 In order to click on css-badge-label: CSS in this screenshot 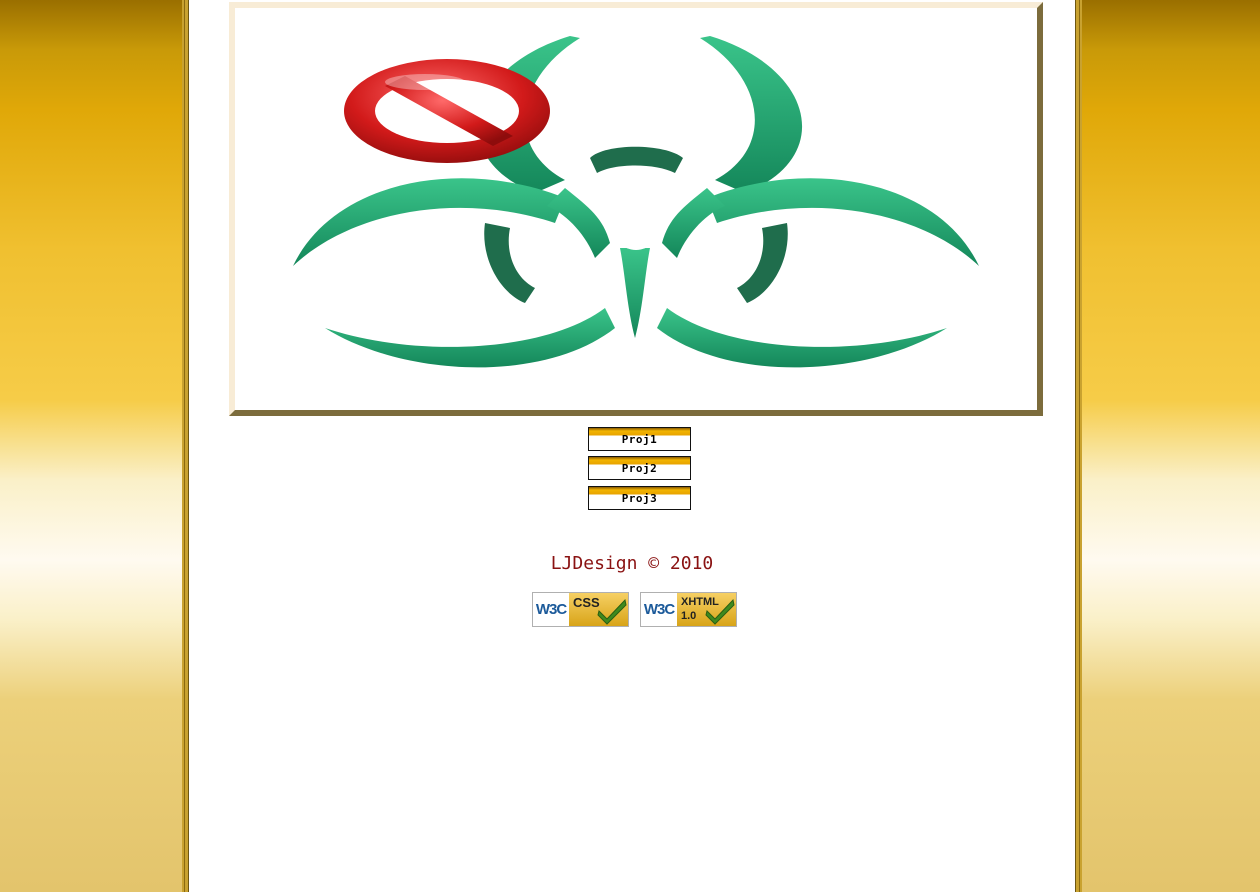, I will do `click(598, 609)`.